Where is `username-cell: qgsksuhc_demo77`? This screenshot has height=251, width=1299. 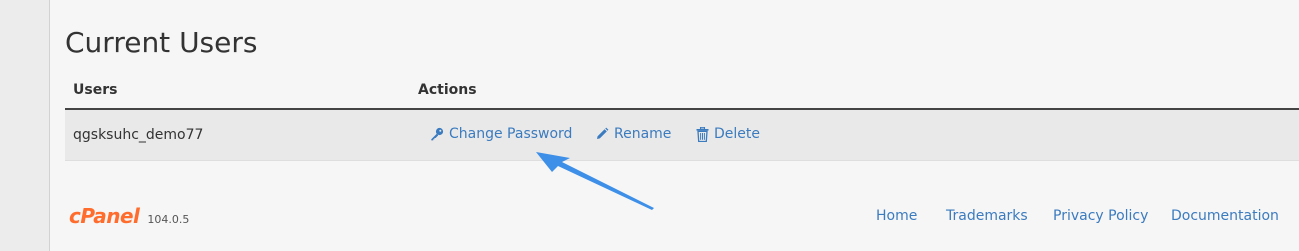 username-cell: qgsksuhc_demo77 is located at coordinates (138, 135).